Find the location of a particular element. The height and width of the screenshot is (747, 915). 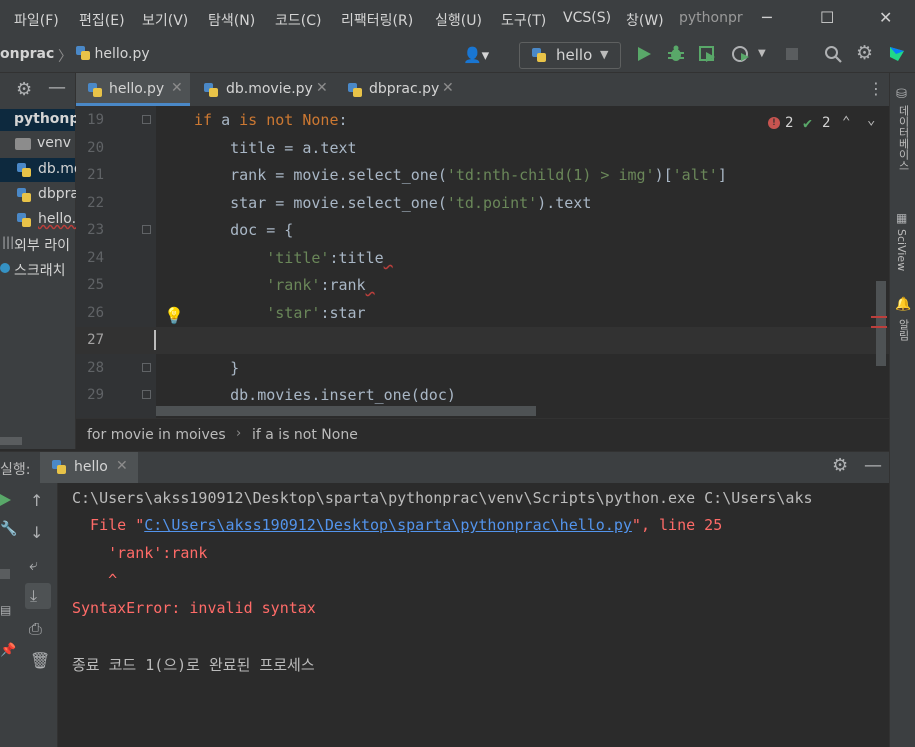

menu-run: 실행(U) is located at coordinates (458, 20).